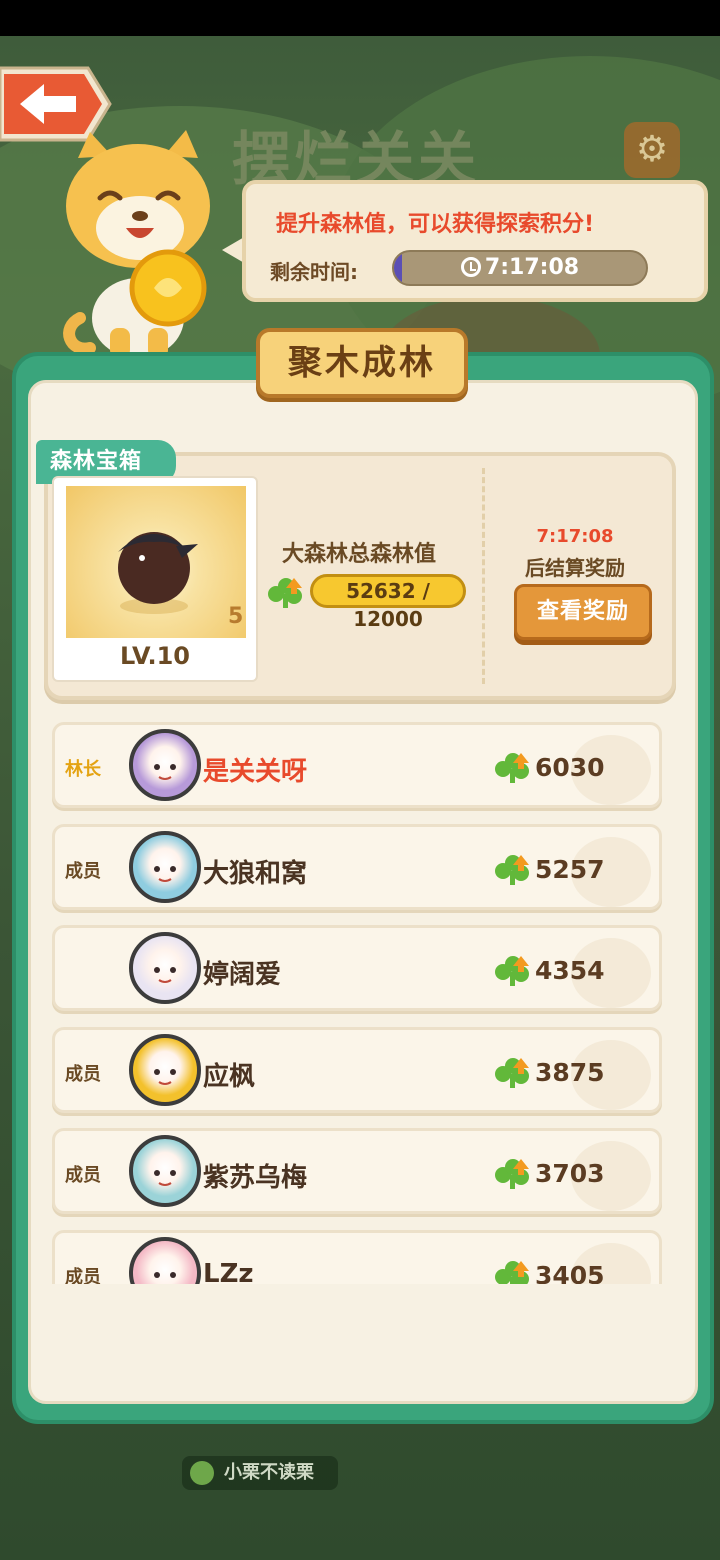 Image resolution: width=720 pixels, height=1560 pixels. What do you see at coordinates (229, 1077) in the screenshot?
I see `member-name: 应枫` at bounding box center [229, 1077].